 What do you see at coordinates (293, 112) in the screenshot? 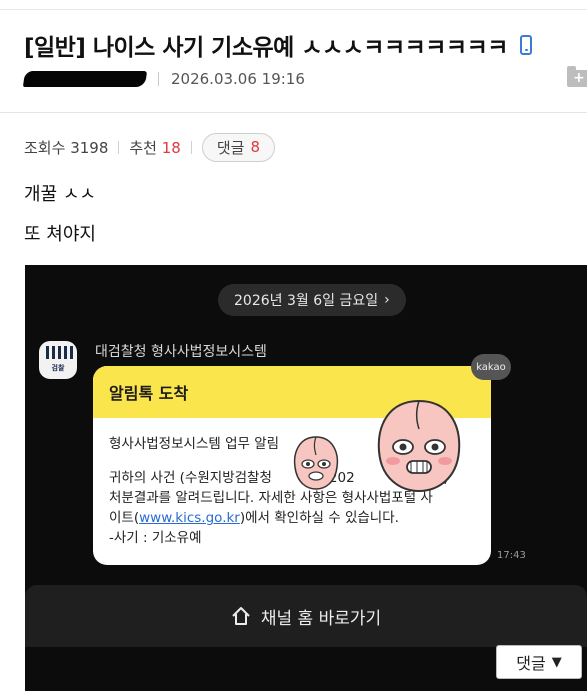
I see `header-divider` at bounding box center [293, 112].